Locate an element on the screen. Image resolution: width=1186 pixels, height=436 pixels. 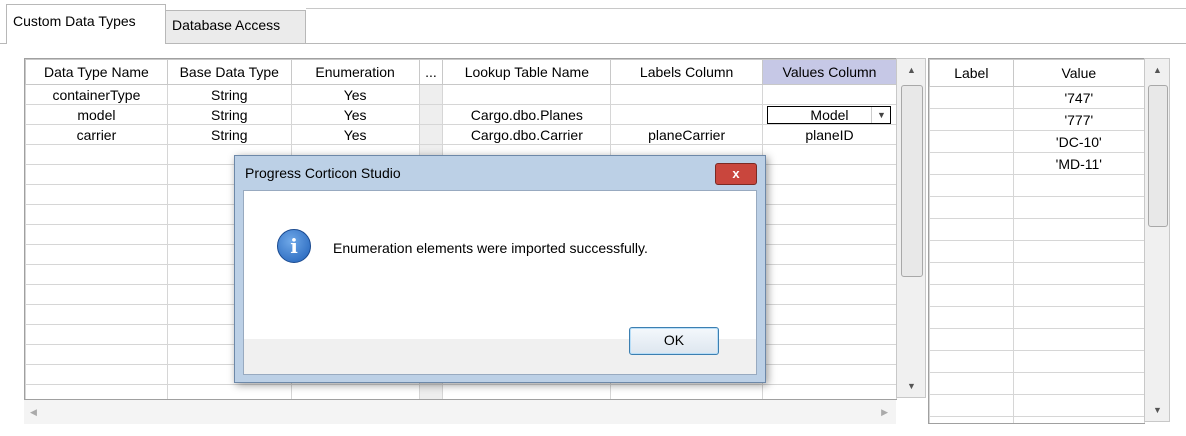
cell-values is located at coordinates (829, 94).